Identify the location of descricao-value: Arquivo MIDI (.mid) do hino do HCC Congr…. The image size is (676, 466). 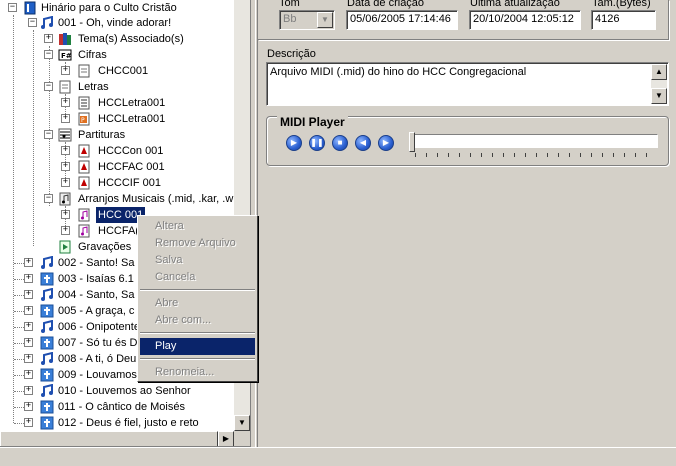
(398, 72).